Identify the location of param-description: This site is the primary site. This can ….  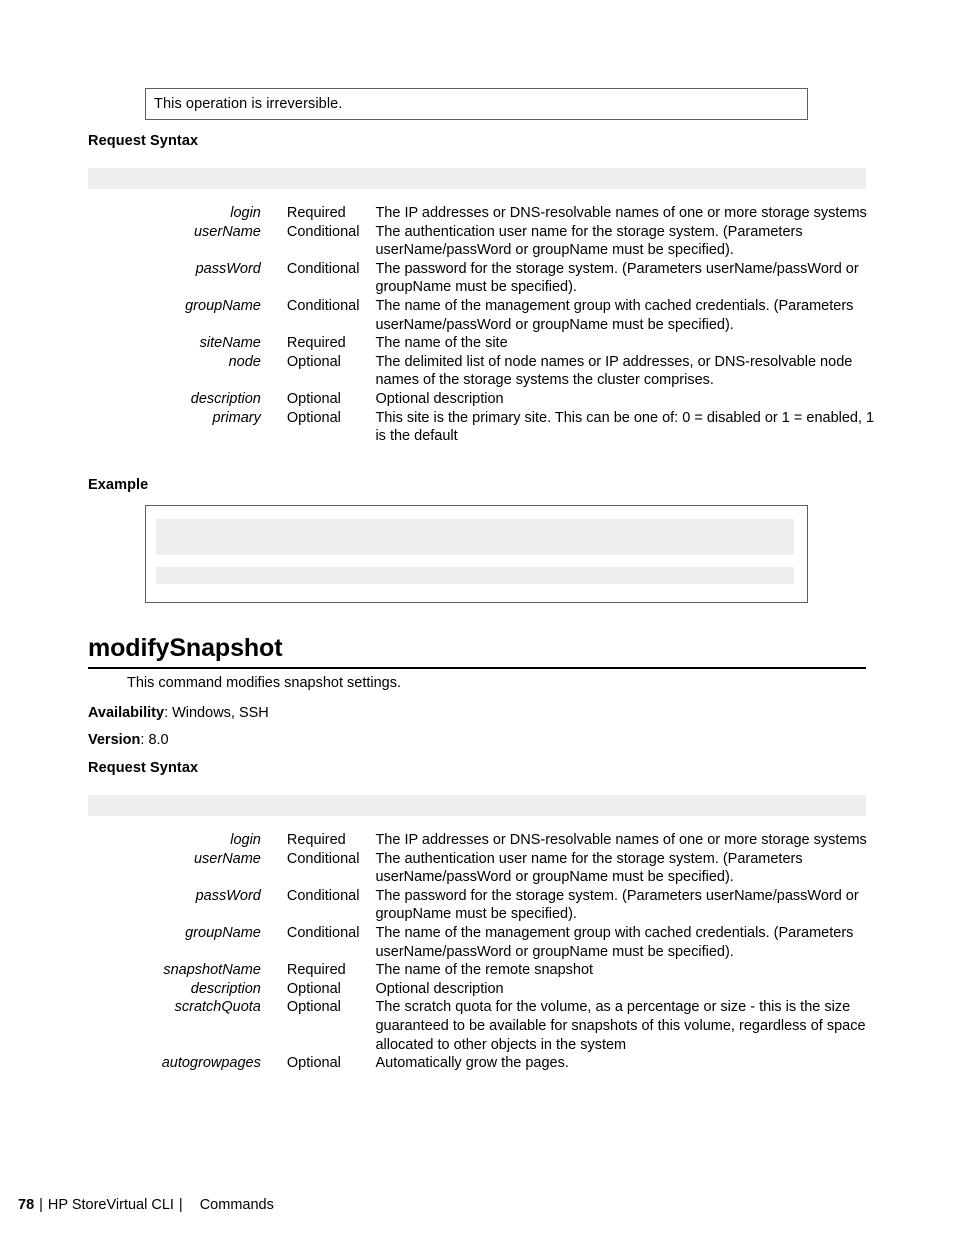
(625, 427).